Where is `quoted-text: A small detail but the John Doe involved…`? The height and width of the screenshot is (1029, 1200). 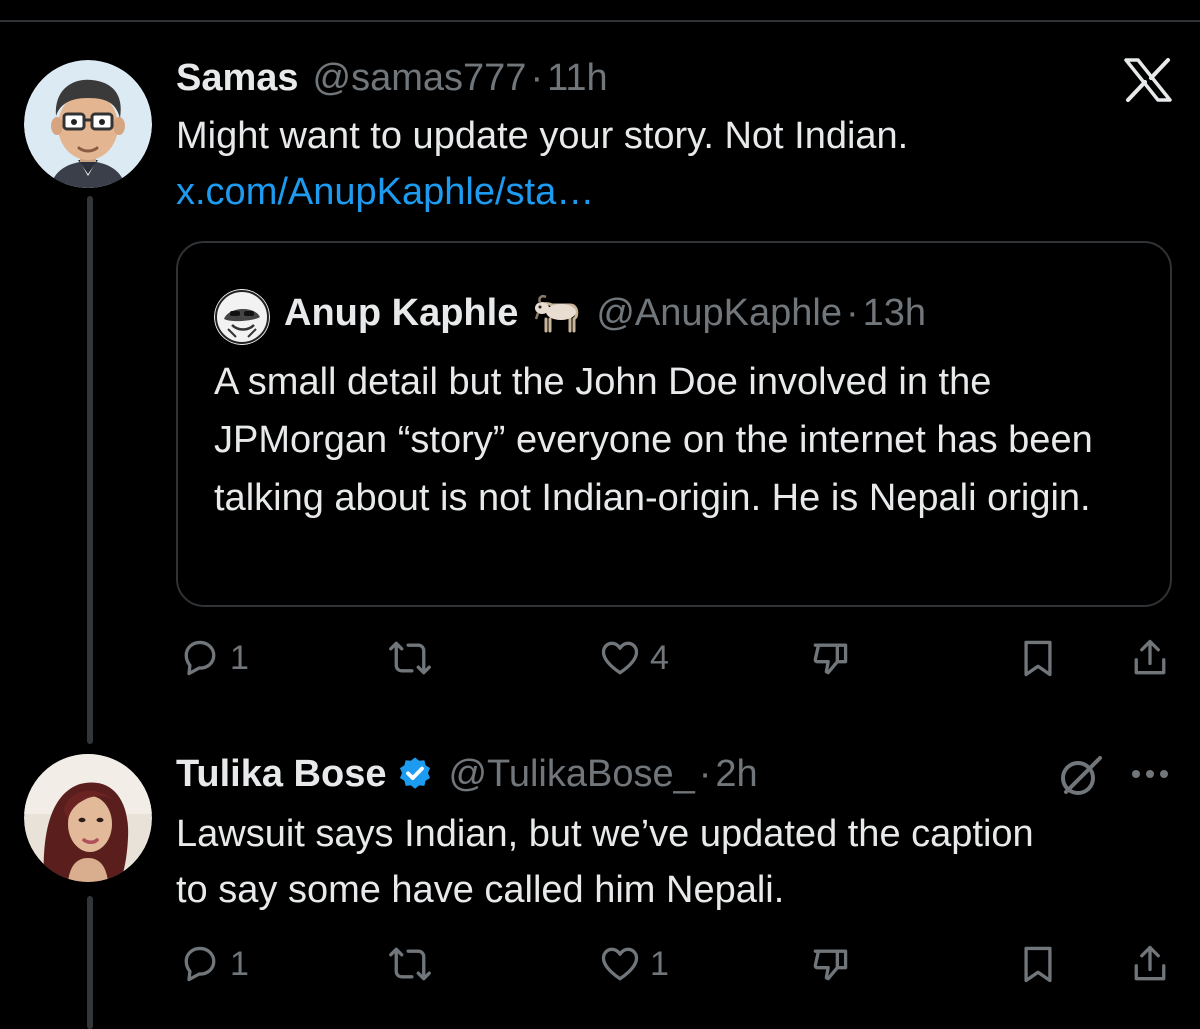 quoted-text: A small detail but the John Doe involved… is located at coordinates (653, 440).